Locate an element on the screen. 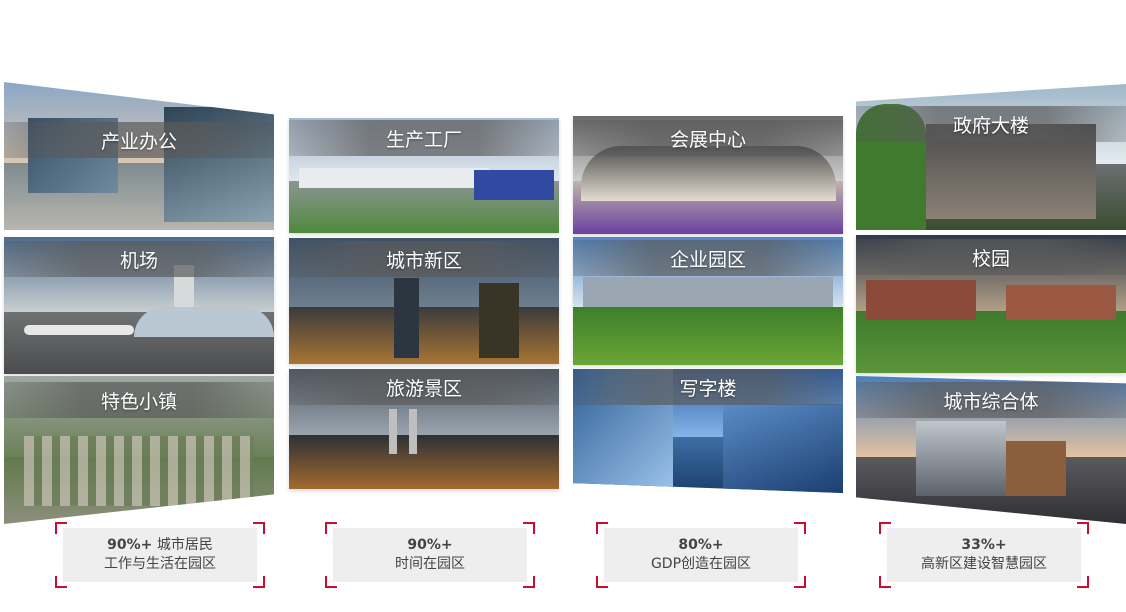 Image resolution: width=1126 pixels, height=612 pixels. tile-exhibition-center: 会展中心 is located at coordinates (708, 175).